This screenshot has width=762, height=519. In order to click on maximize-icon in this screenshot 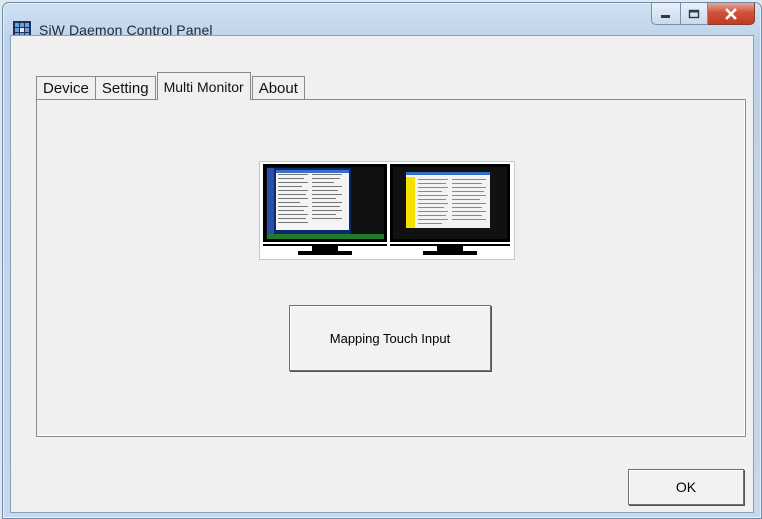, I will do `click(694, 13)`.